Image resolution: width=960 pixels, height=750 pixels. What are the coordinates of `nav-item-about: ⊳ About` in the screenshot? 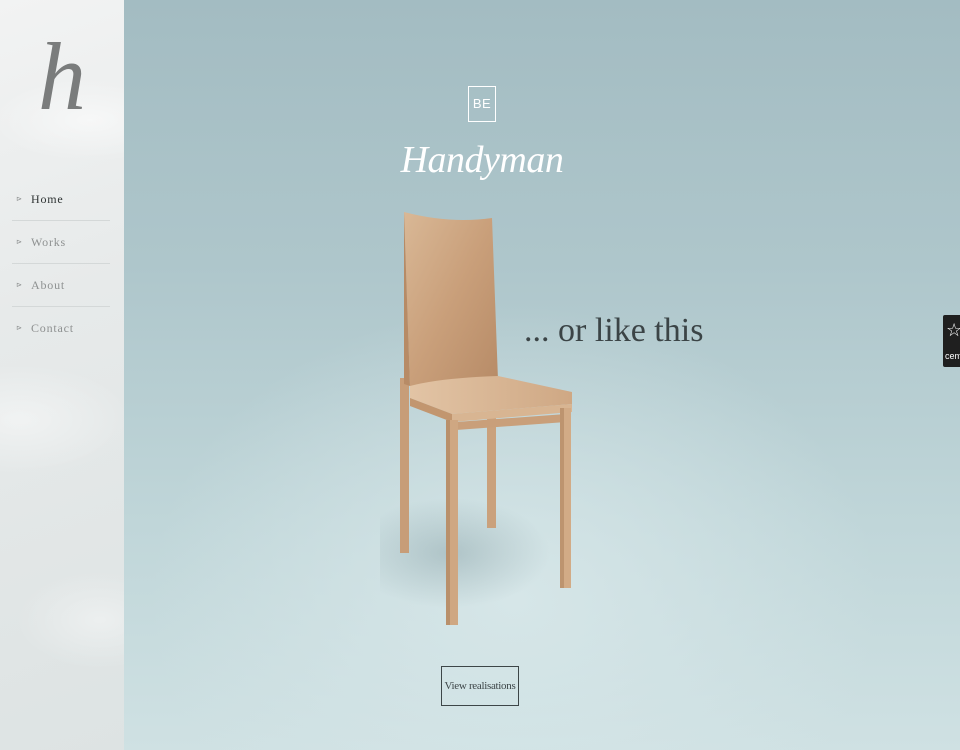 It's located at (61, 285).